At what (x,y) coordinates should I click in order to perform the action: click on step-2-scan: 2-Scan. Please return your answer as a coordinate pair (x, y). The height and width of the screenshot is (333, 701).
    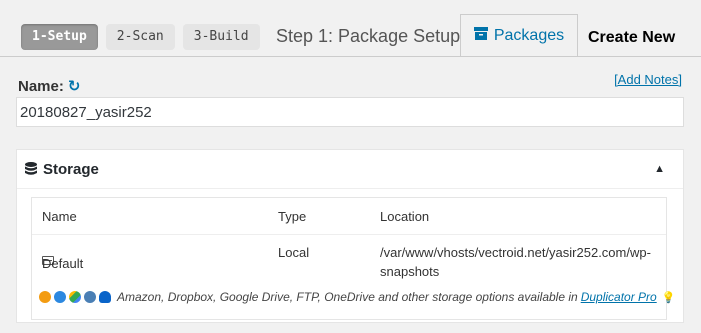
    Looking at the image, I should click on (140, 37).